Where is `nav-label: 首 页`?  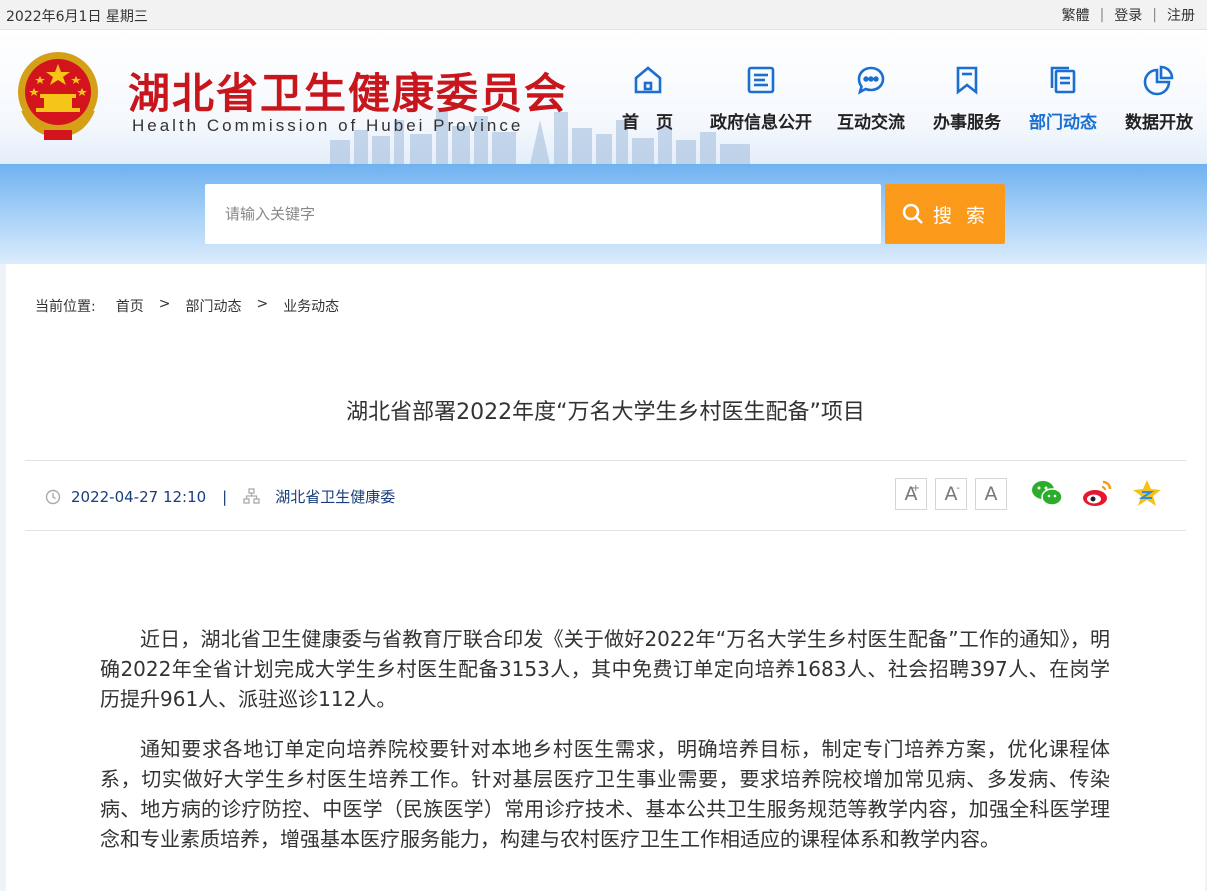
nav-label: 首 页 is located at coordinates (647, 123).